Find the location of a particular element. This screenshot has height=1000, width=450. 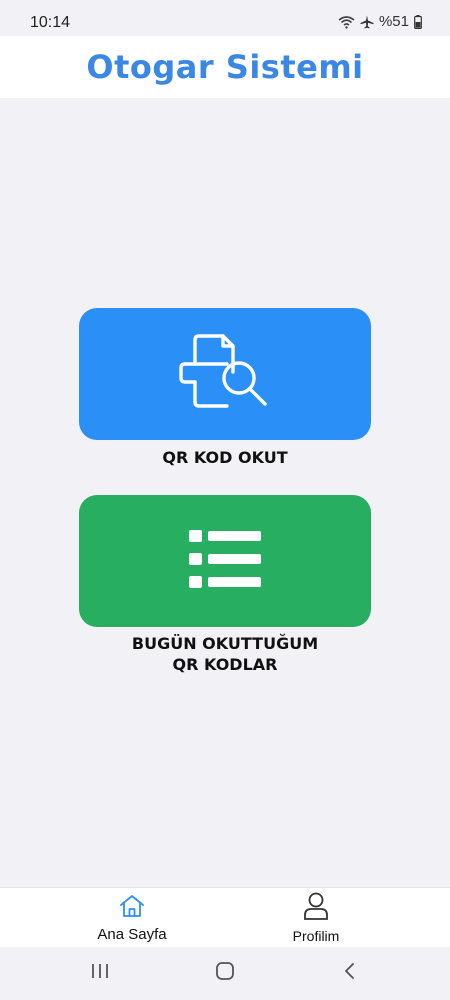

todays-qr-codes-label-line2: QR KODLAR is located at coordinates (225, 664).